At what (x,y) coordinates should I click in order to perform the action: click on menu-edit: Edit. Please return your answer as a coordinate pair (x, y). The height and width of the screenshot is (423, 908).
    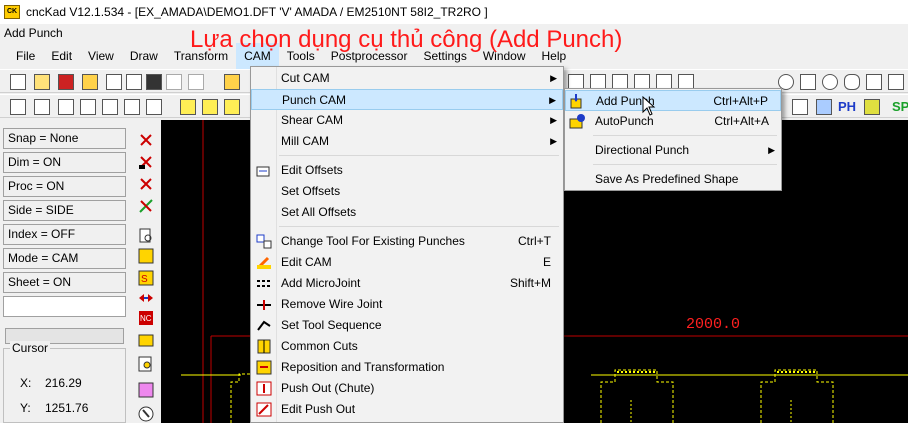
    Looking at the image, I should click on (61, 56).